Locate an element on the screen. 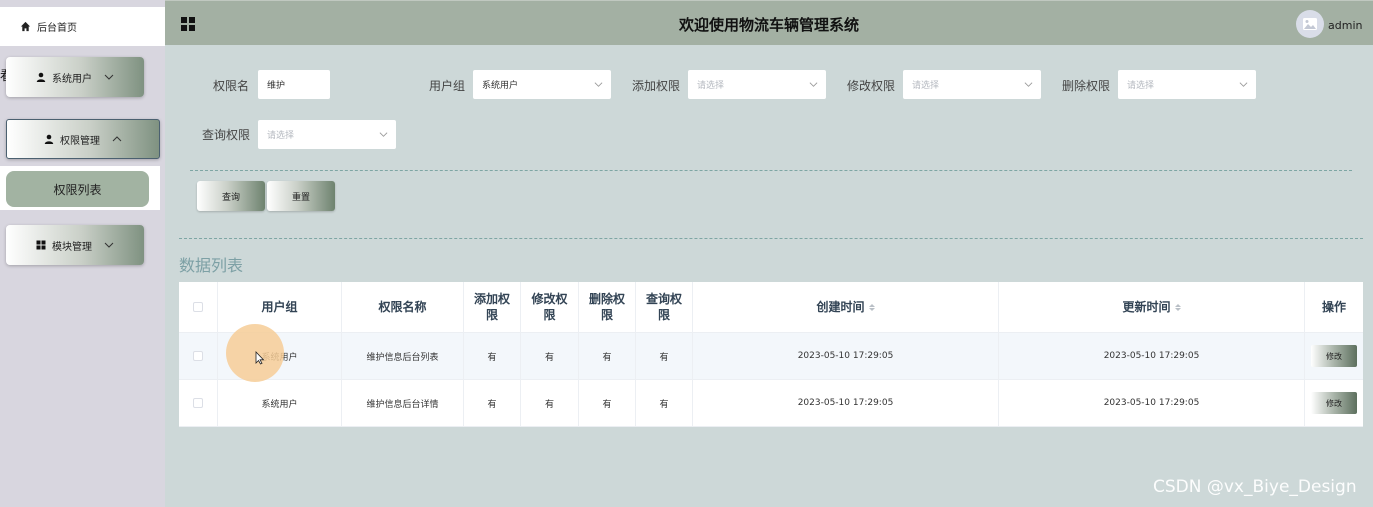 This screenshot has width=1373, height=507. home-icon is located at coordinates (25, 26).